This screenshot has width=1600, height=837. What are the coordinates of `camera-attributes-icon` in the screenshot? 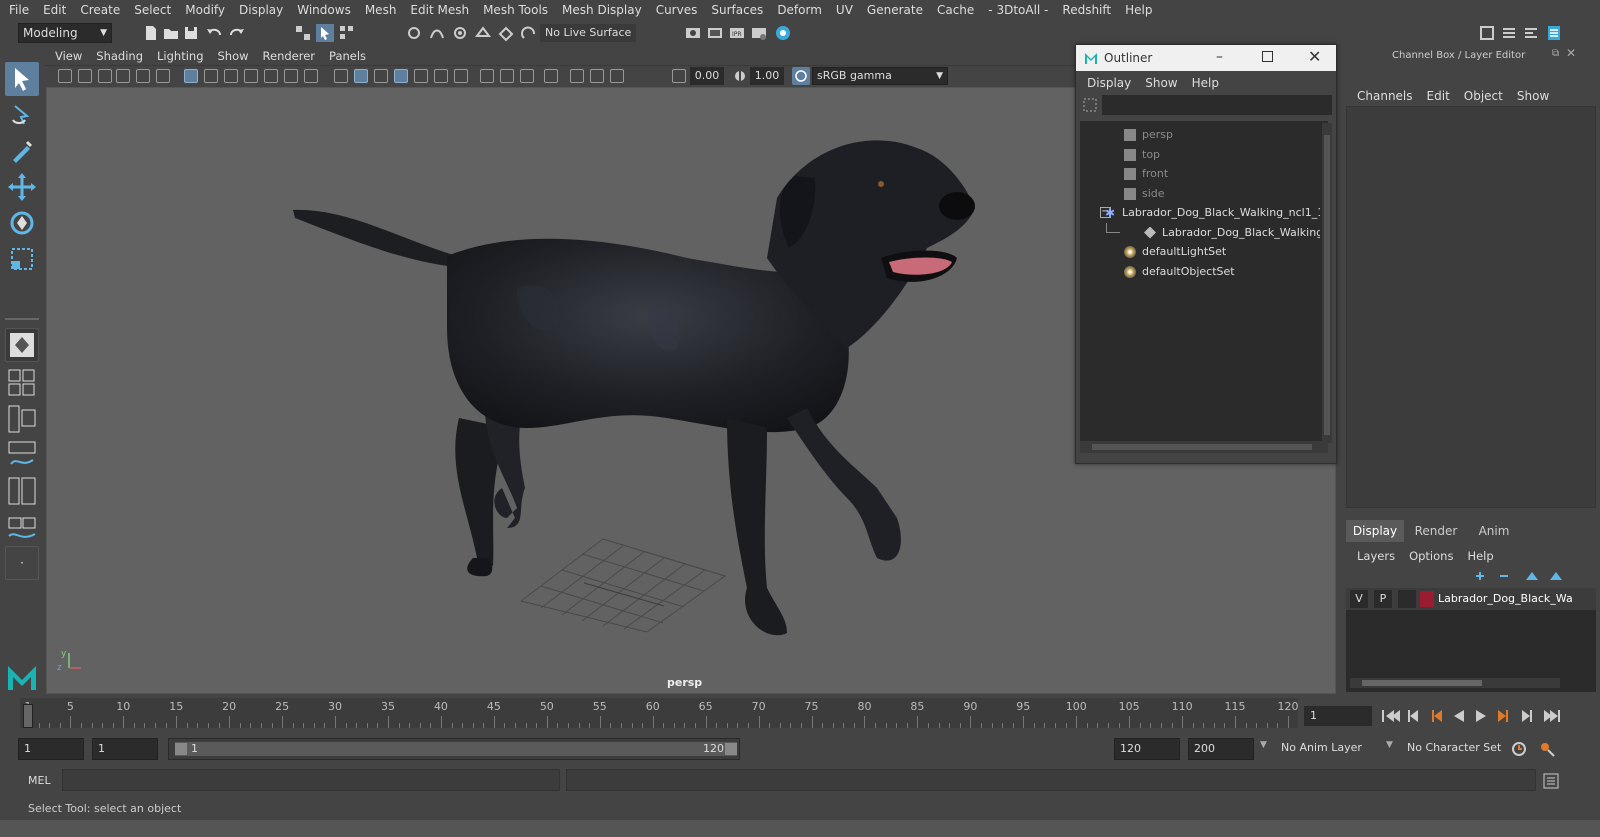 It's located at (85, 76).